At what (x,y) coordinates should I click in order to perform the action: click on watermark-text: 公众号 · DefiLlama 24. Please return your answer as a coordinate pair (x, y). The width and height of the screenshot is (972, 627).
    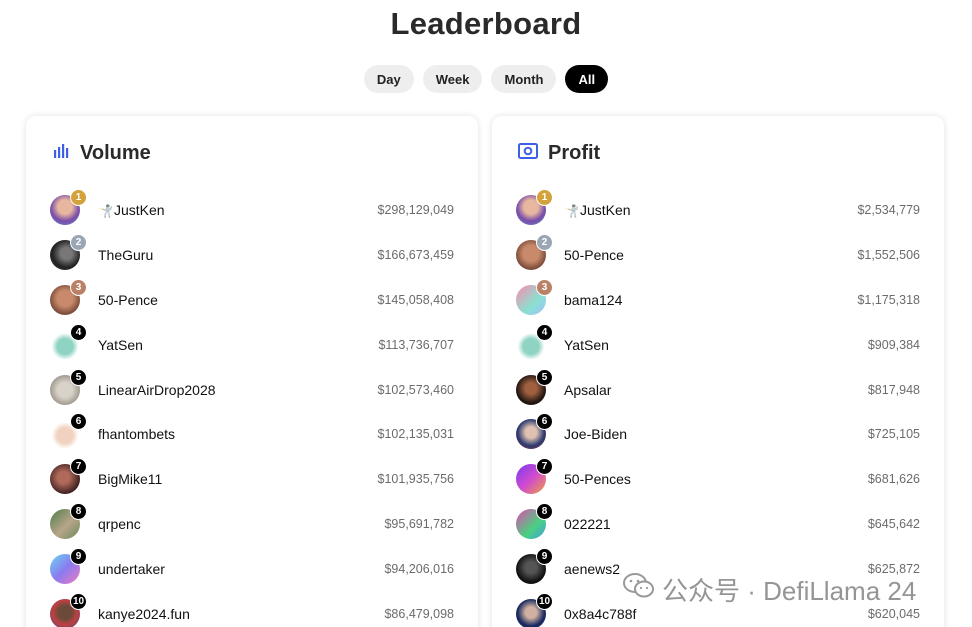
    Looking at the image, I should click on (789, 591).